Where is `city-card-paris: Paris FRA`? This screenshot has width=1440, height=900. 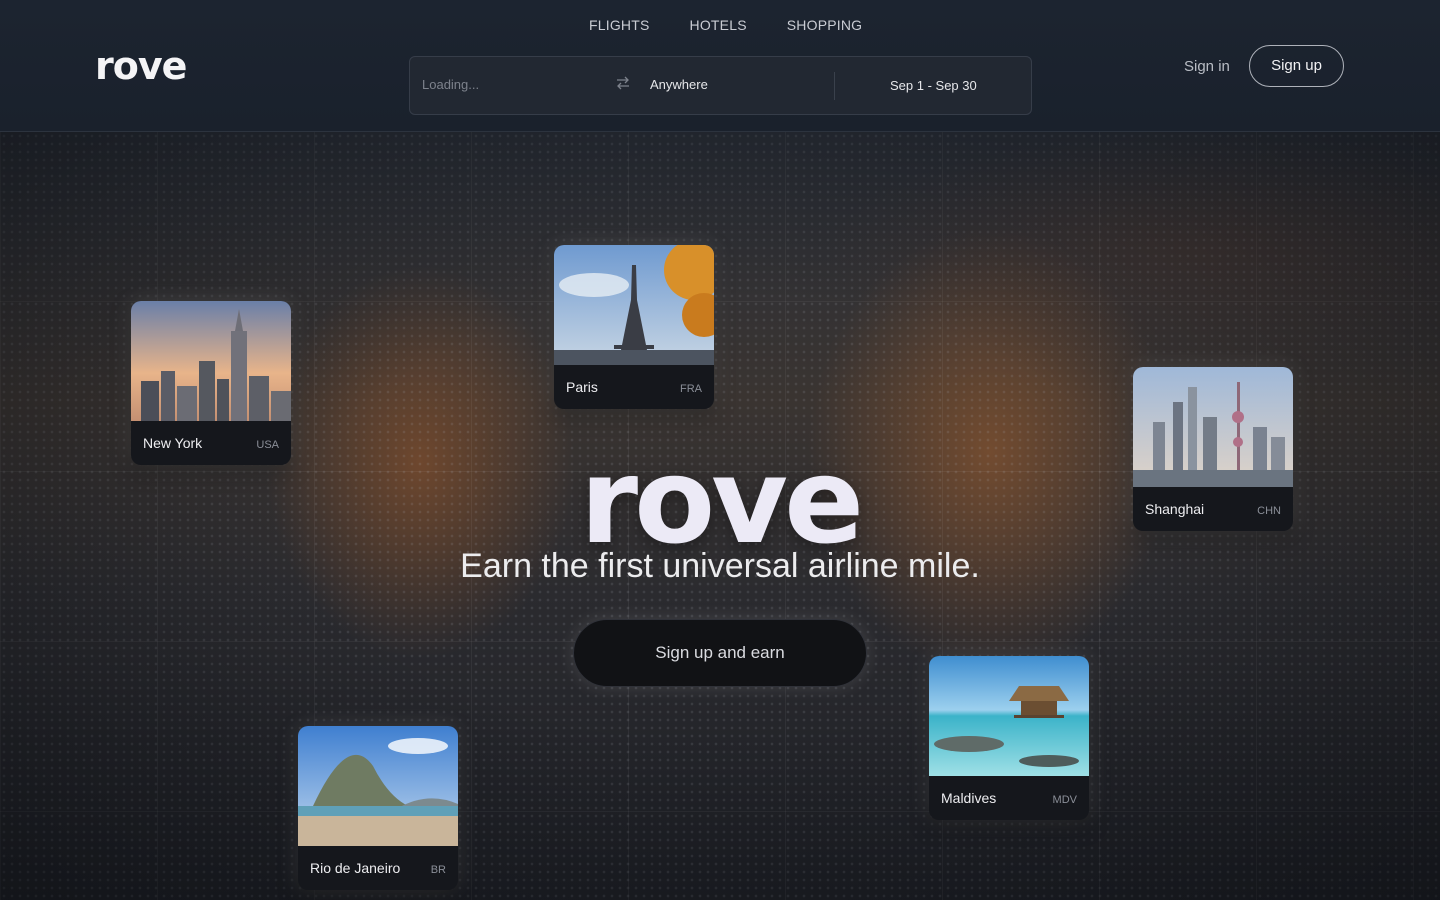
city-card-paris: Paris FRA is located at coordinates (634, 327).